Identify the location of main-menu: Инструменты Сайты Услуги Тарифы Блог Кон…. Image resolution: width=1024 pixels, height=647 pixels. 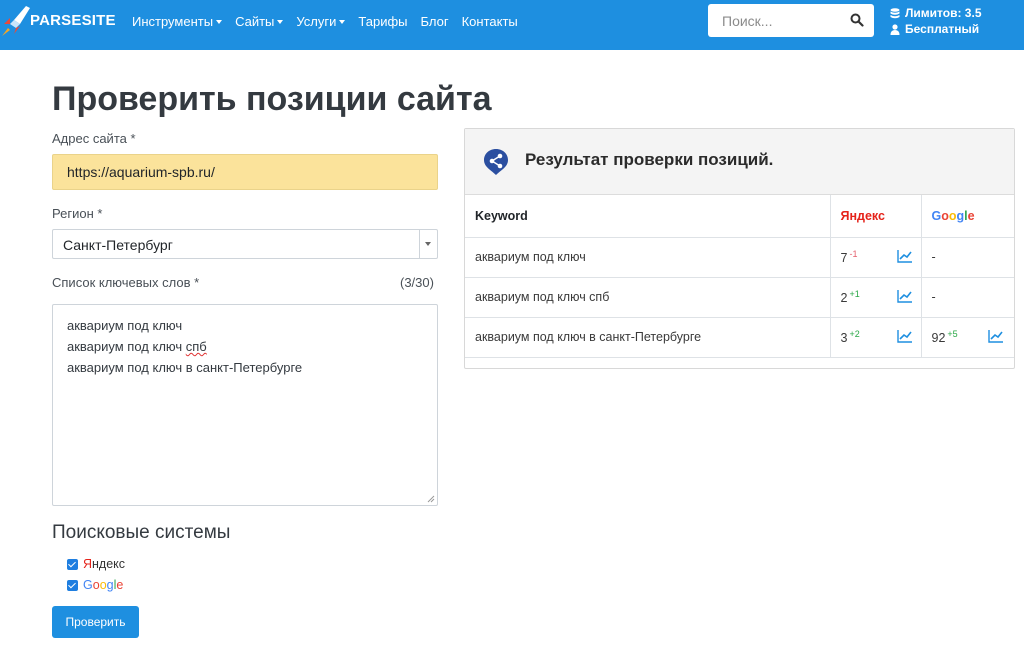
(331, 21).